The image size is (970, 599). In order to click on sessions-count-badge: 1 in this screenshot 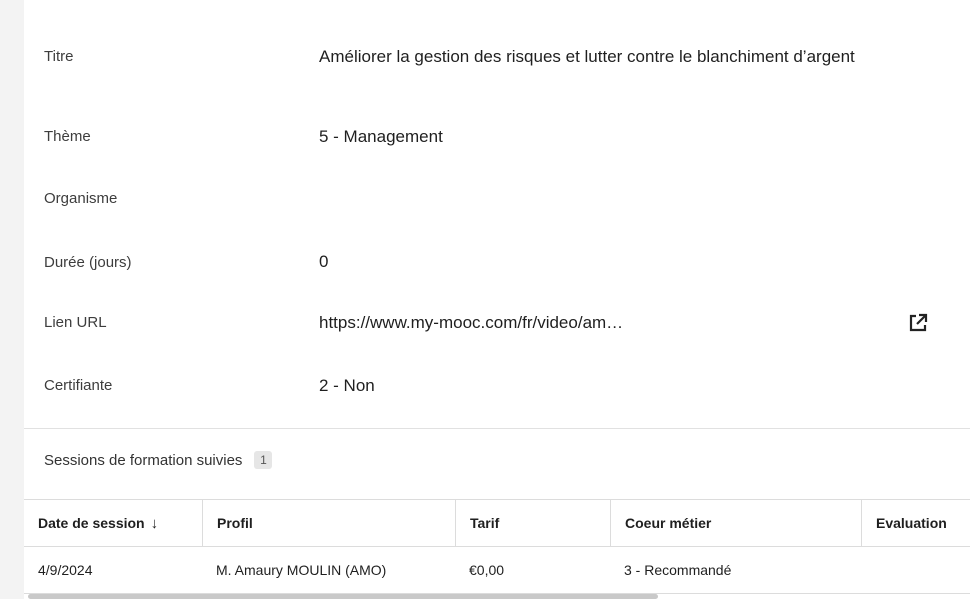, I will do `click(263, 460)`.